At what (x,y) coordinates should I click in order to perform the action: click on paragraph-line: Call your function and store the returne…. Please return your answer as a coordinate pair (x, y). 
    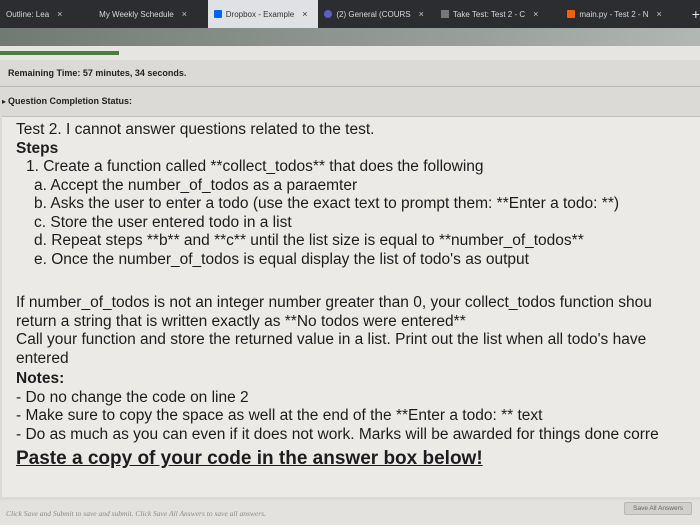
    Looking at the image, I should click on (331, 339).